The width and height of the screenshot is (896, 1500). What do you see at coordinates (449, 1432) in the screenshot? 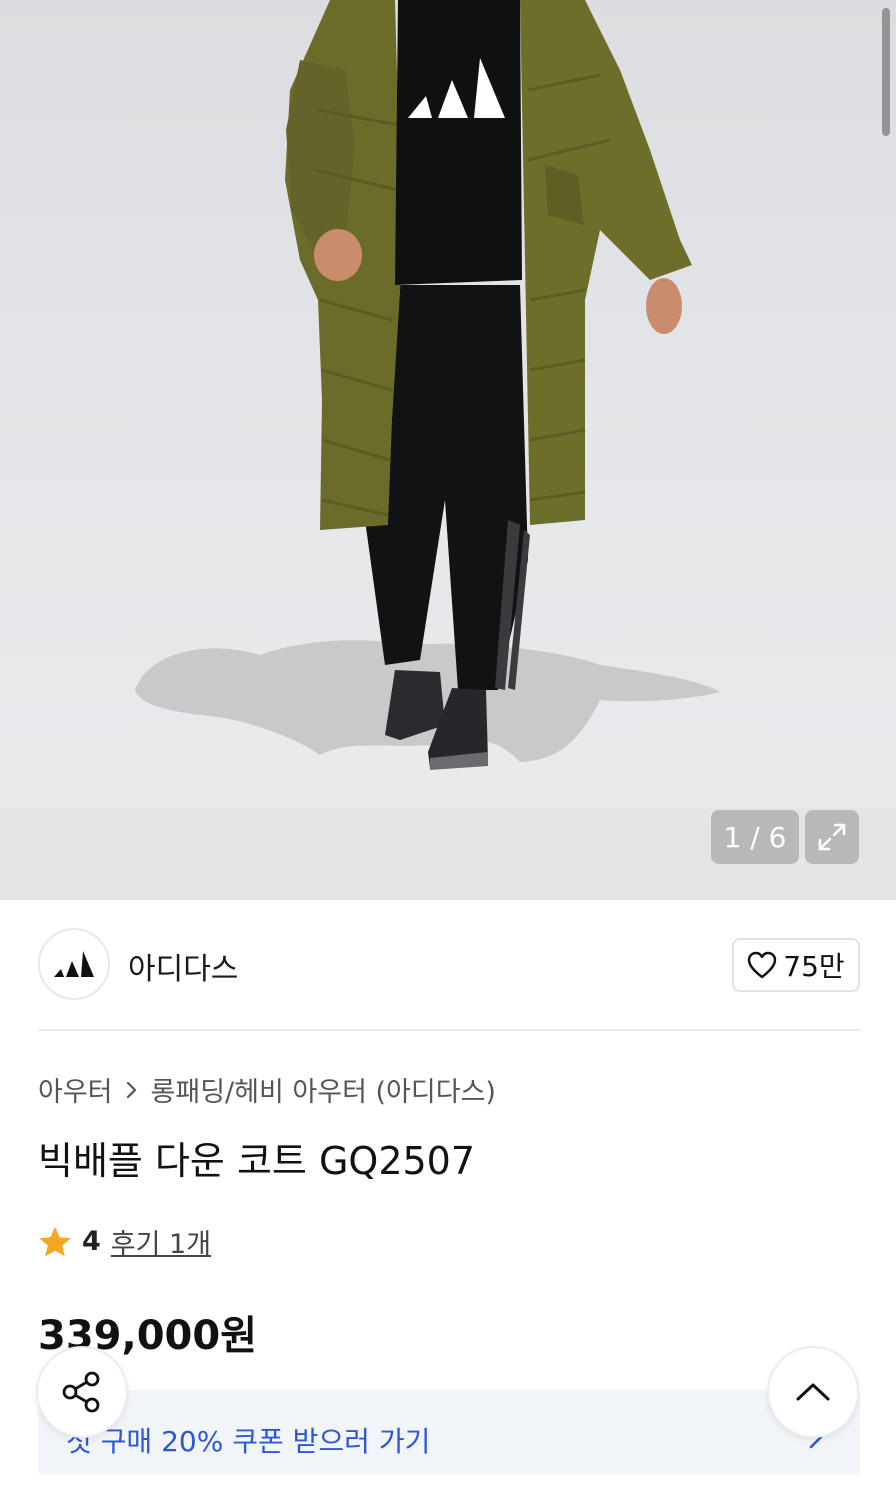
I see `coupon-banner: 첫 구매 20% 쿠폰 받으러 가기` at bounding box center [449, 1432].